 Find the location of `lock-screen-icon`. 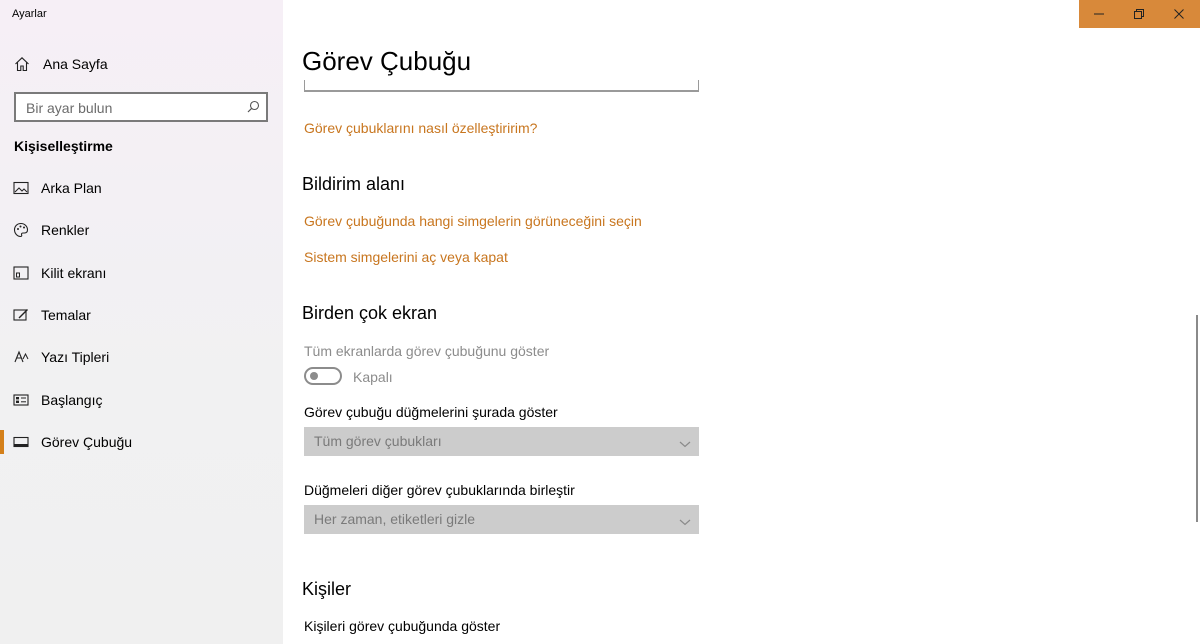

lock-screen-icon is located at coordinates (21, 273).